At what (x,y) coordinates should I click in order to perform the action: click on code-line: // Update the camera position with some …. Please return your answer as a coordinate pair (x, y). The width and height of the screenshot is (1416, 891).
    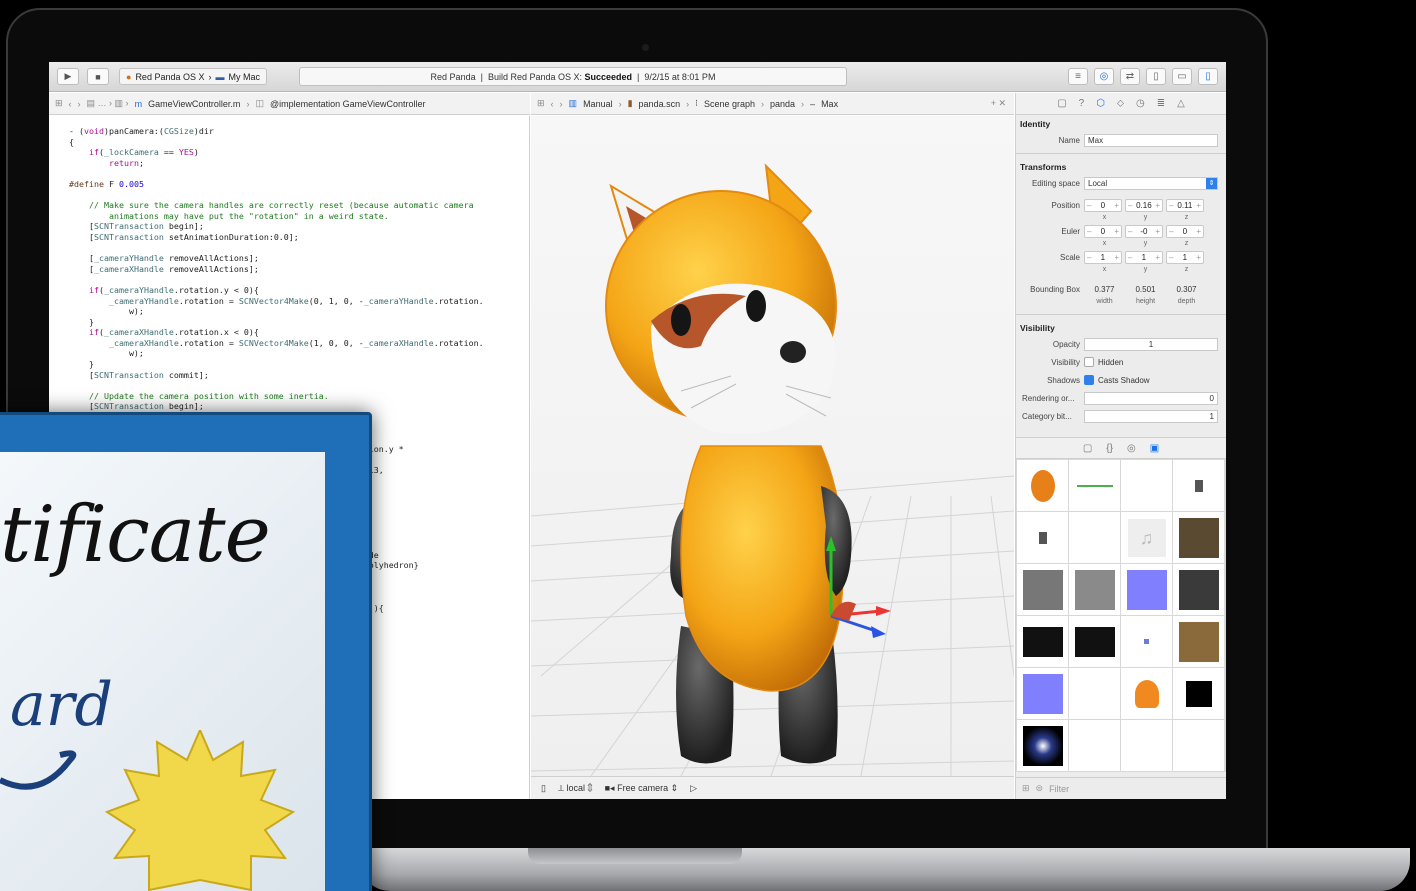
    Looking at the image, I should click on (299, 396).